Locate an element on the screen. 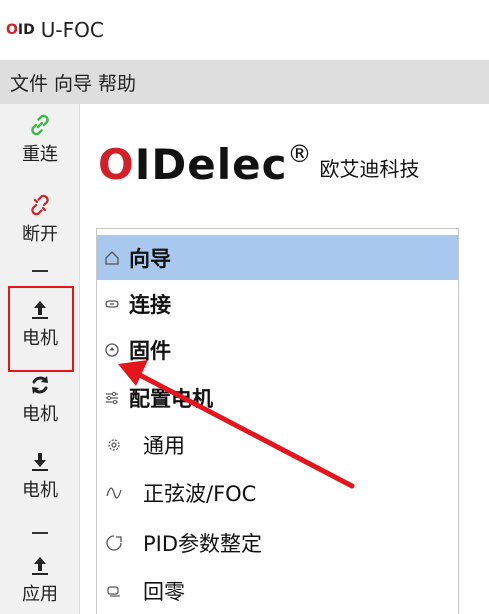 Image resolution: width=489 pixels, height=614 pixels. nav-item-label: 配置电机 is located at coordinates (171, 398).